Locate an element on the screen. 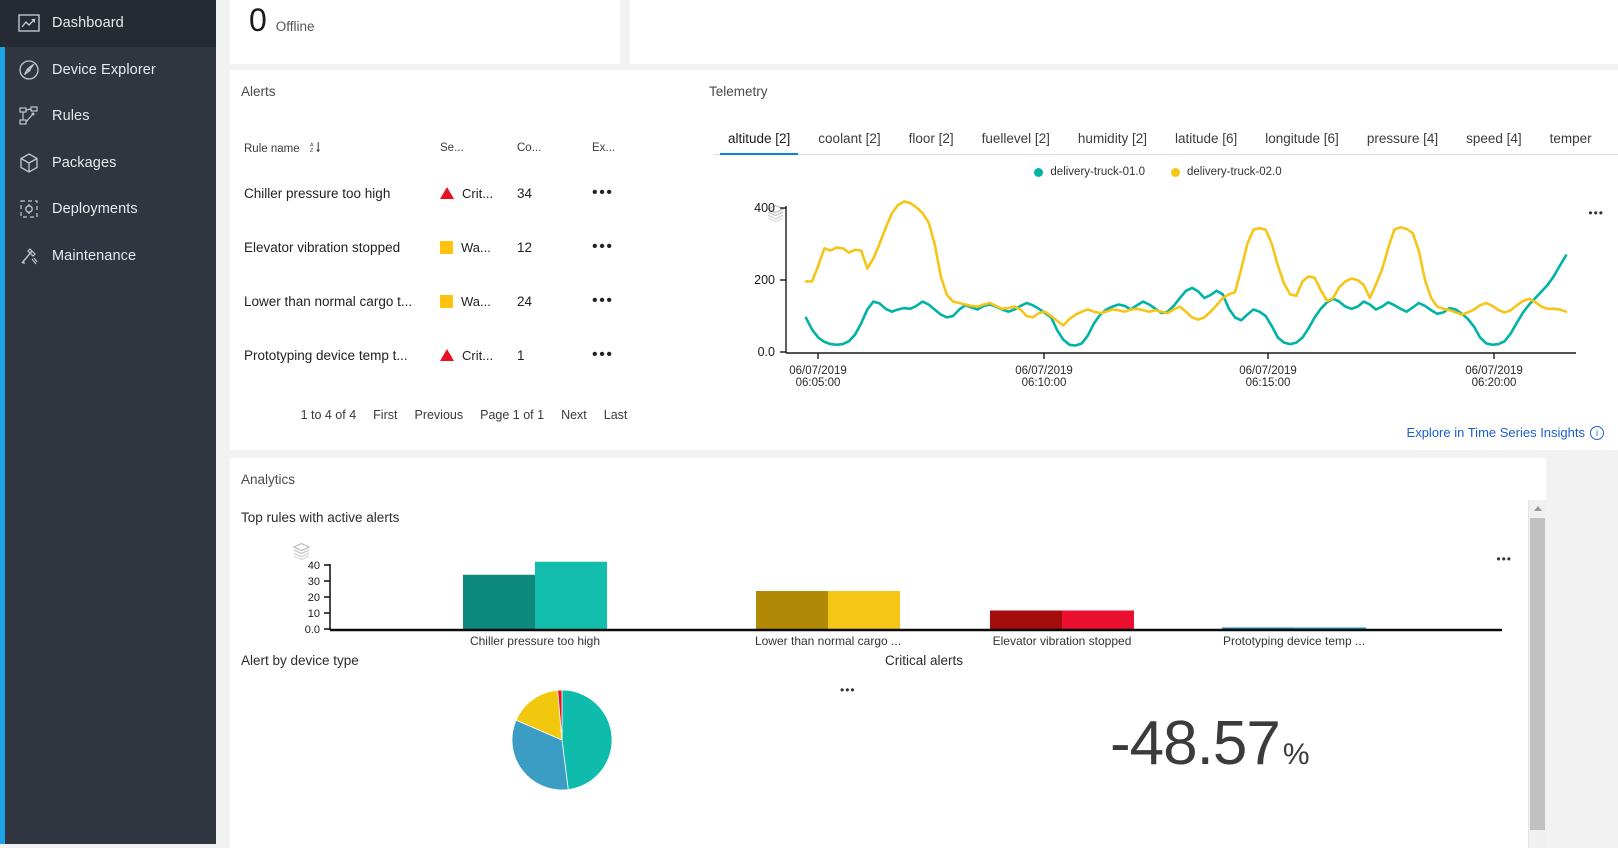 Image resolution: width=1618 pixels, height=848 pixels. offline-label: Offline is located at coordinates (295, 26).